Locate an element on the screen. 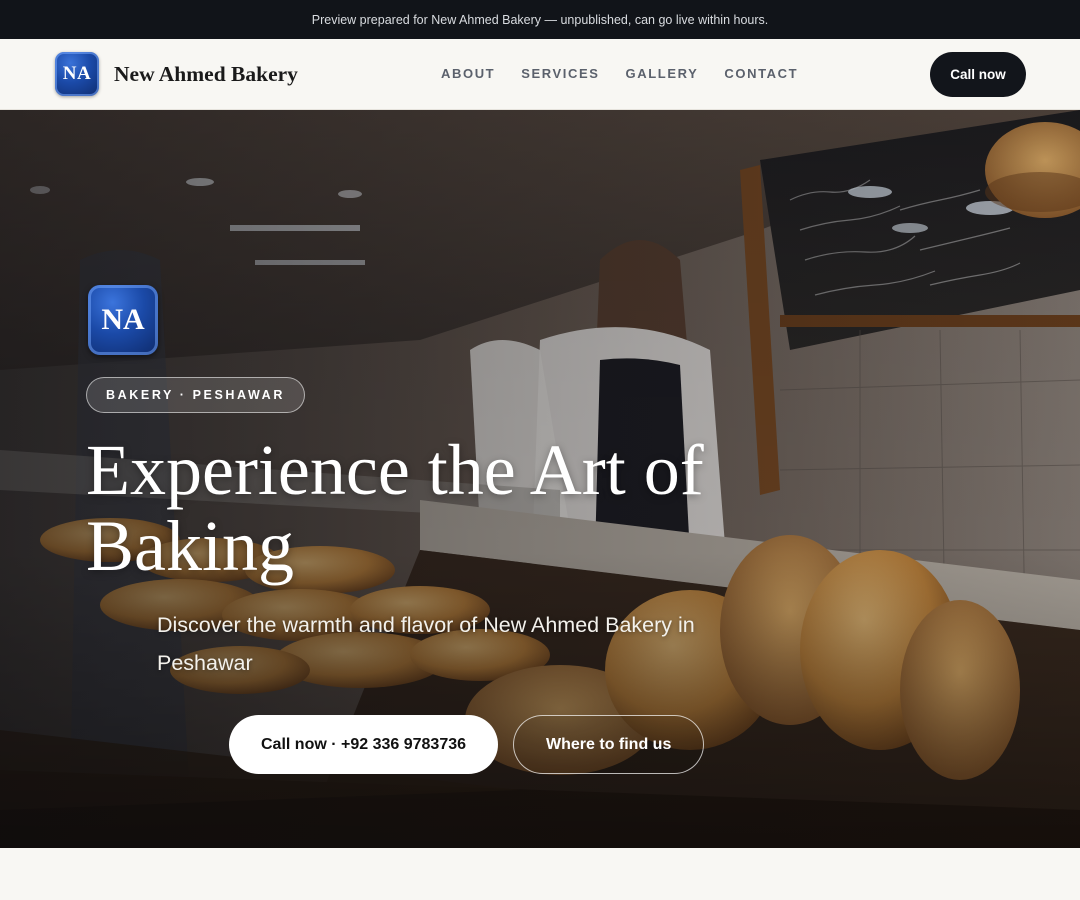  nav-gallery: GALLERY is located at coordinates (662, 73).